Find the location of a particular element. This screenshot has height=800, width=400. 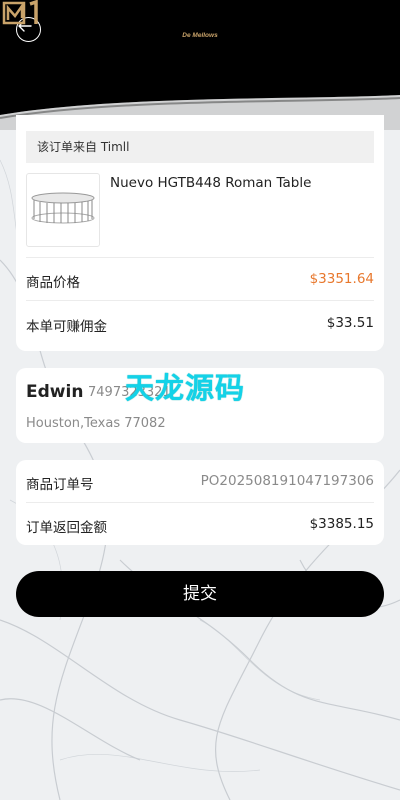

product-name: Nuevo HGTB448 Roman Table is located at coordinates (211, 183).